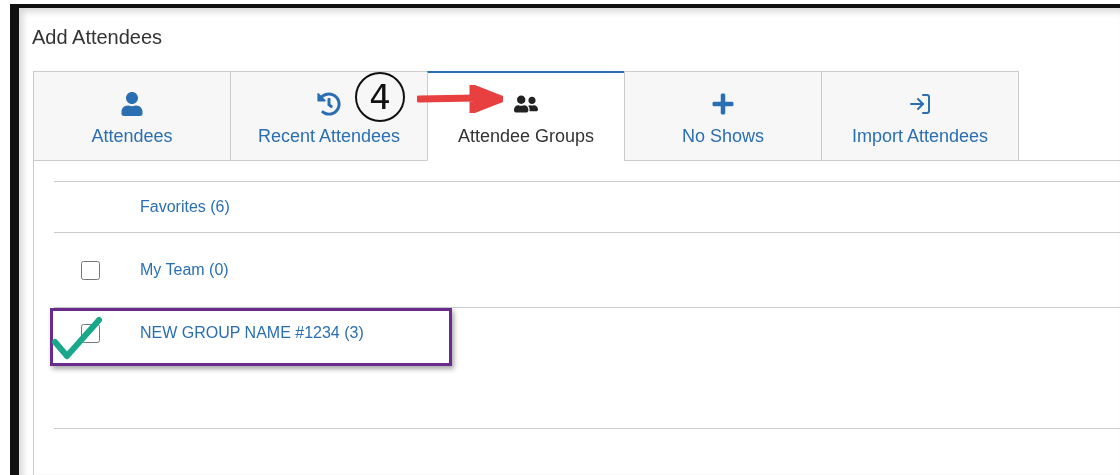 The height and width of the screenshot is (475, 1120). What do you see at coordinates (98, 37) in the screenshot?
I see `dialog-title: Add Attendees` at bounding box center [98, 37].